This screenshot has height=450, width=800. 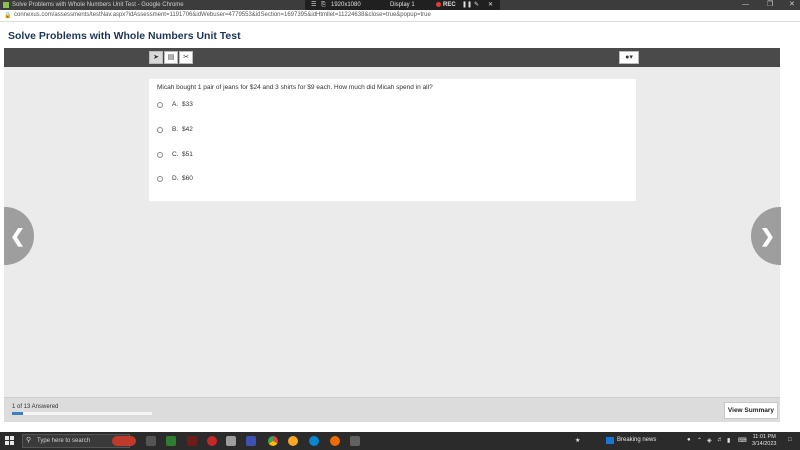 What do you see at coordinates (610, 440) in the screenshot?
I see `news-icon` at bounding box center [610, 440].